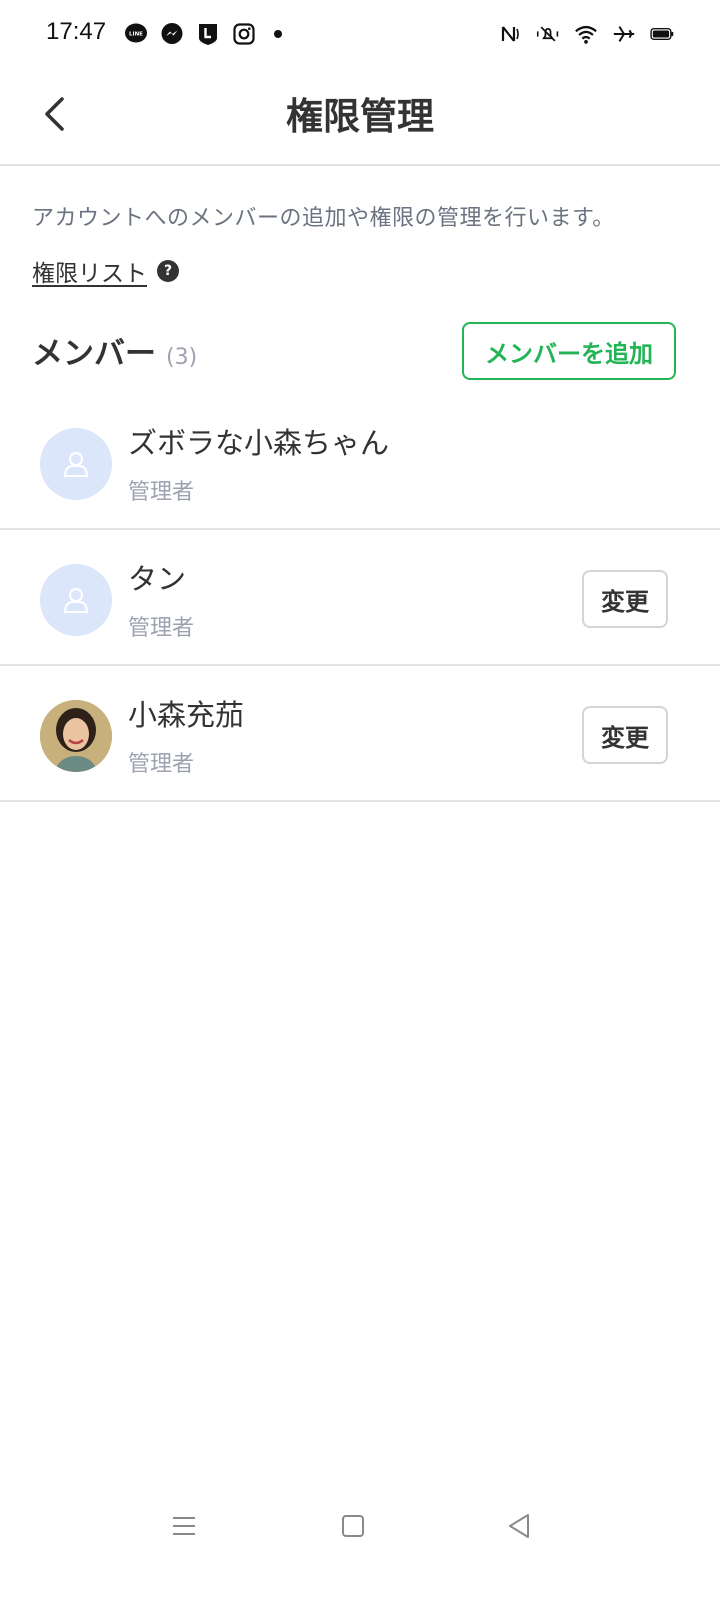  I want to click on app-header: 権限管理, so click(360, 119).